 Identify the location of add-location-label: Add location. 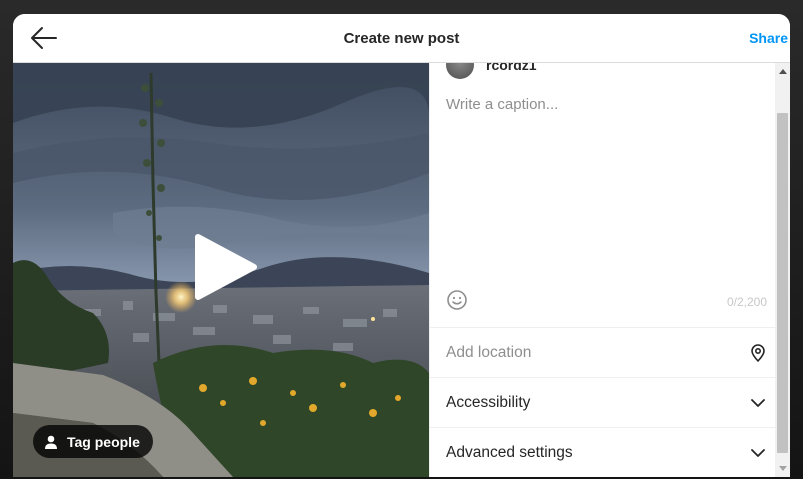
(489, 352).